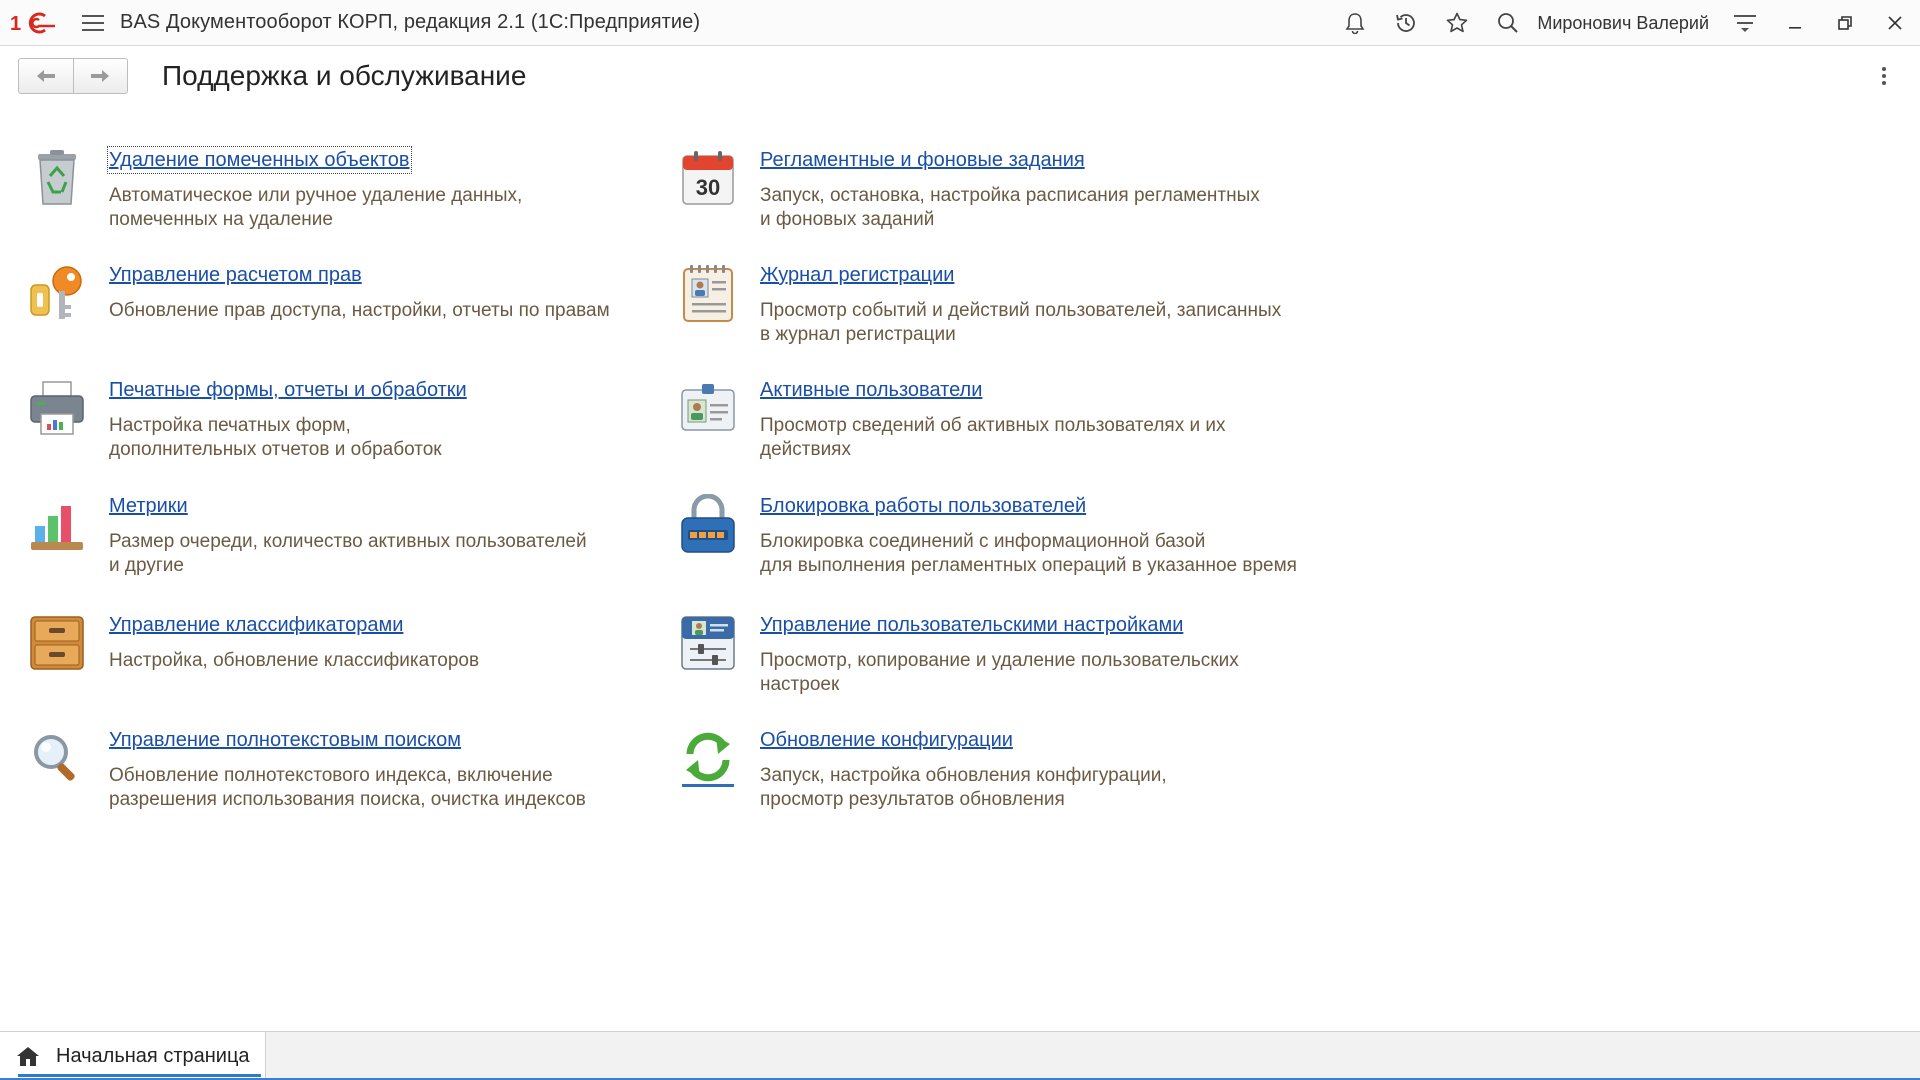 Image resolution: width=1920 pixels, height=1080 pixels. What do you see at coordinates (148, 506) in the screenshot?
I see `metrics-link: Метрики` at bounding box center [148, 506].